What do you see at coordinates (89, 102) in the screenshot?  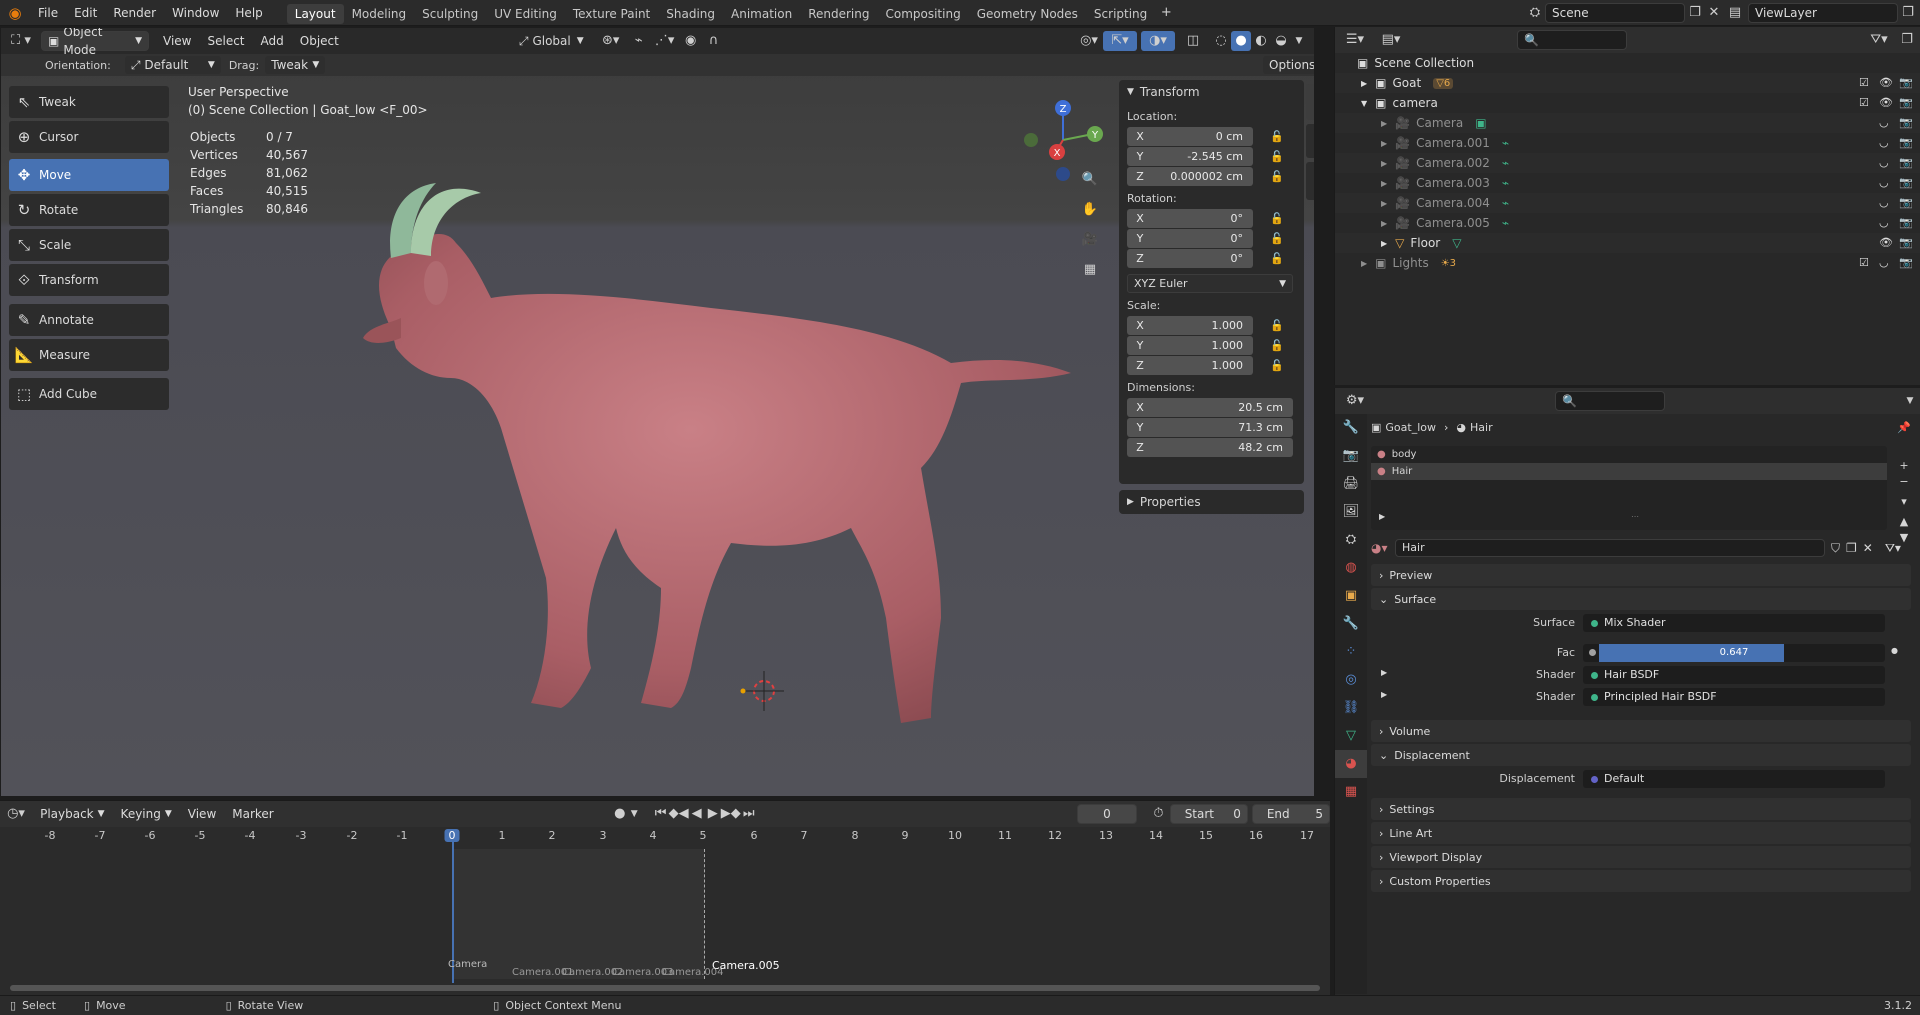 I see `tool-tweak: ⇖ Tweak` at bounding box center [89, 102].